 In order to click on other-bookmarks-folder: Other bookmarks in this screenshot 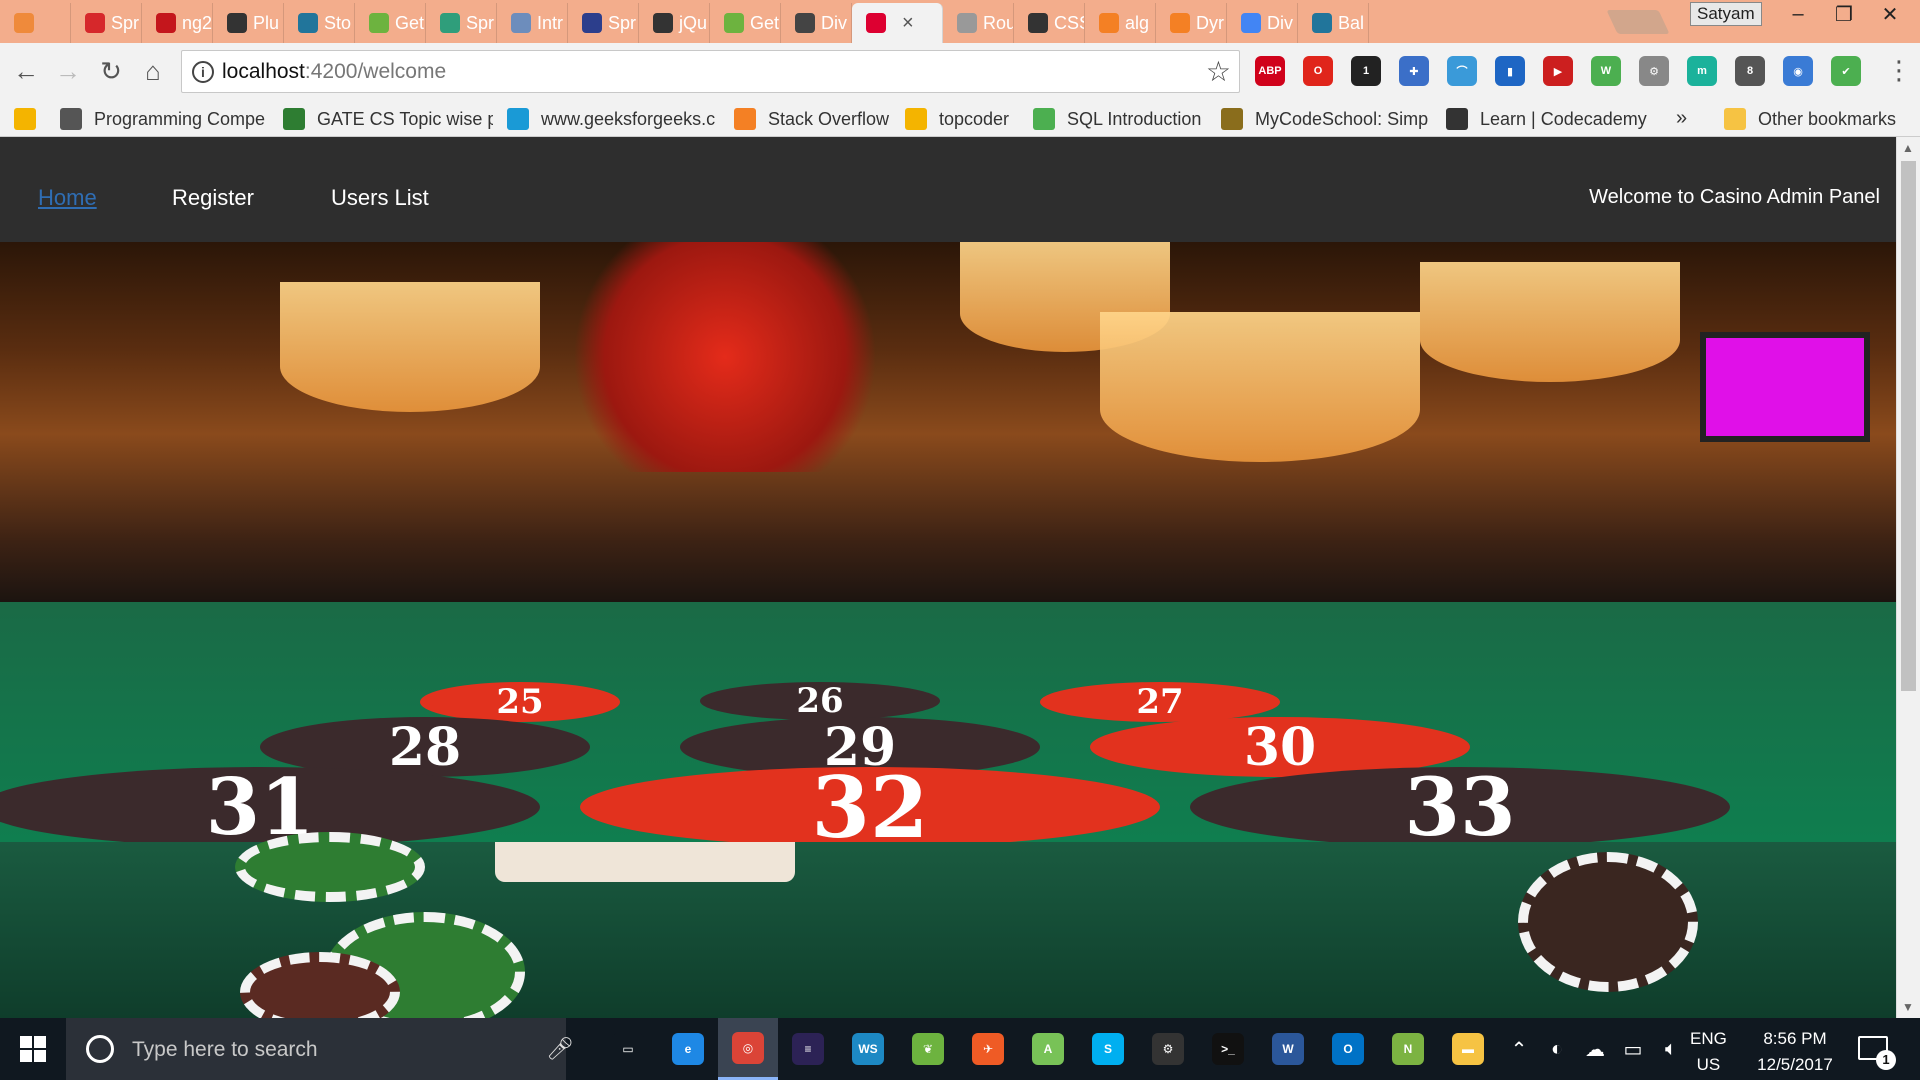, I will do `click(1810, 119)`.